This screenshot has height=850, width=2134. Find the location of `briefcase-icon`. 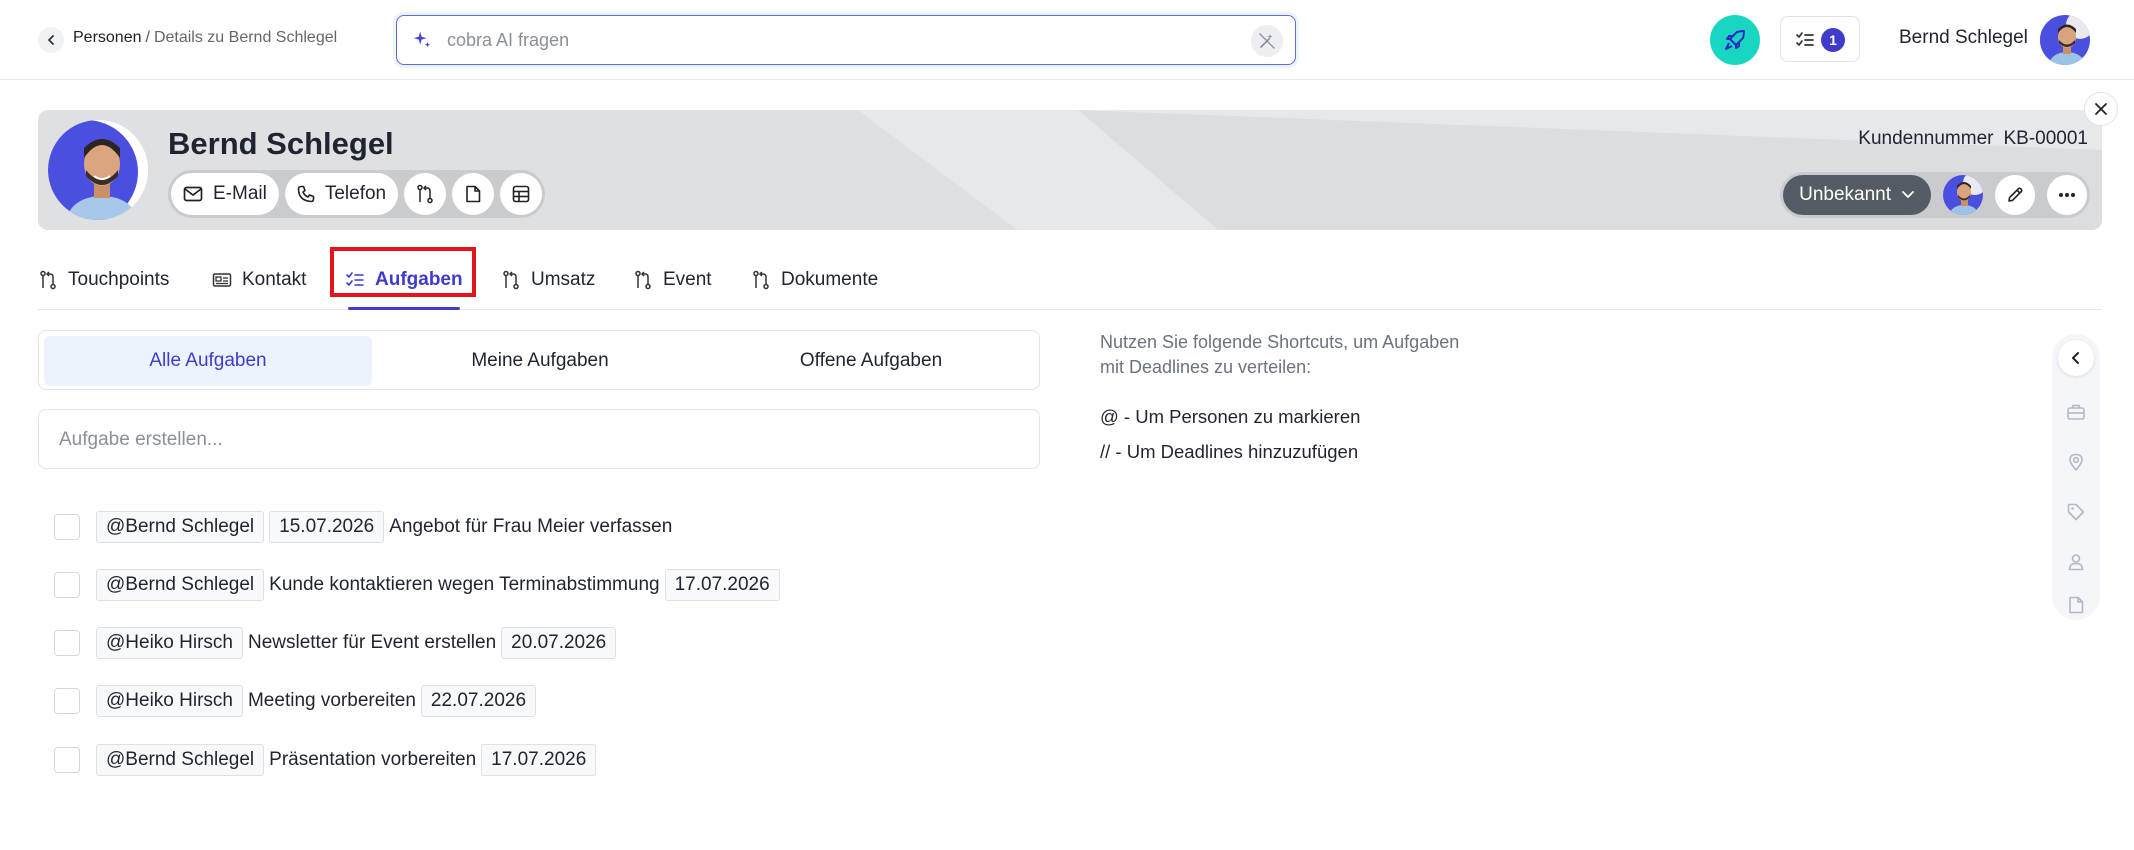

briefcase-icon is located at coordinates (2076, 412).